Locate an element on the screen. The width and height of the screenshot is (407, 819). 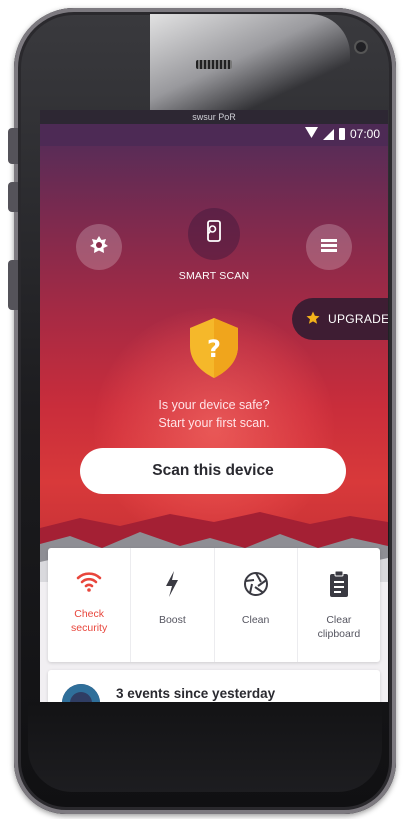
phone-scan-icon is located at coordinates (214, 234).